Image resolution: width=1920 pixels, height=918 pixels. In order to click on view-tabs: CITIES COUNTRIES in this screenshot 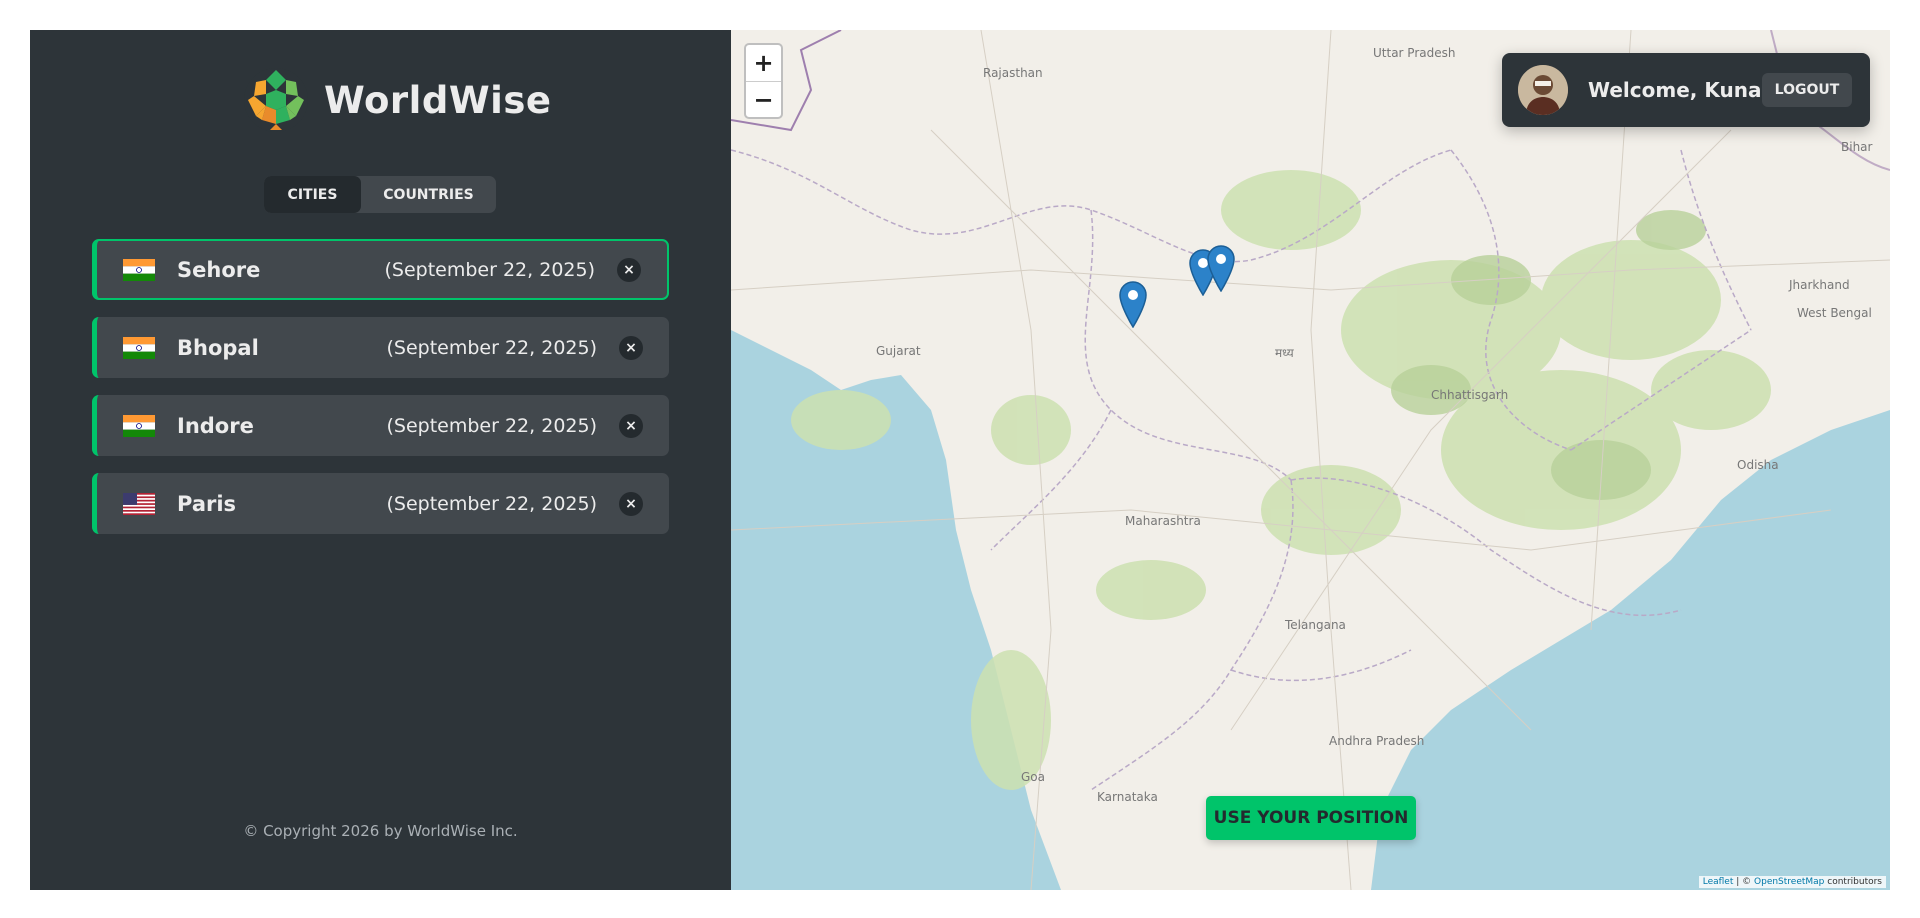, I will do `click(380, 194)`.